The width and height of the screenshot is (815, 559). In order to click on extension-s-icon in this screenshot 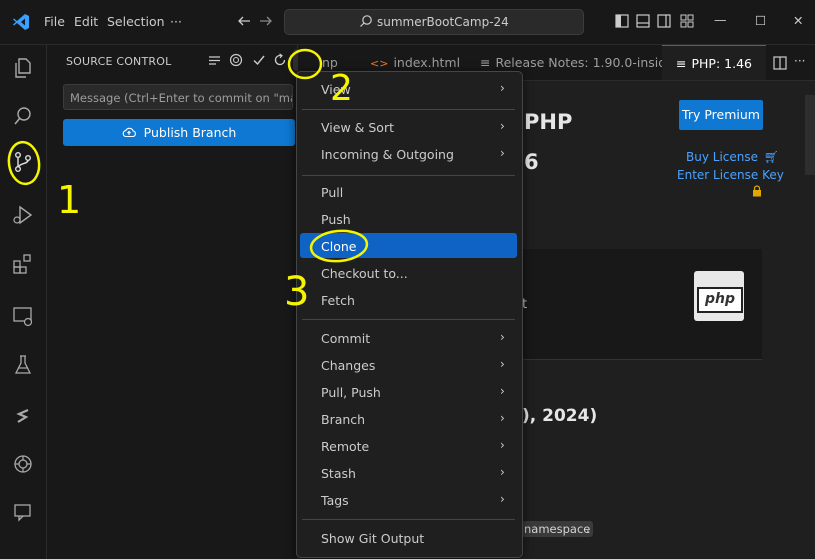, I will do `click(23, 416)`.